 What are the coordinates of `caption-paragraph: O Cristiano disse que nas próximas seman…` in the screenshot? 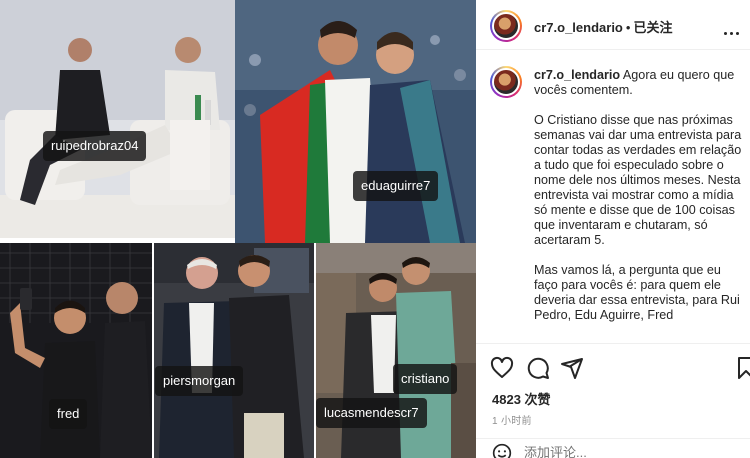 It's located at (638, 180).